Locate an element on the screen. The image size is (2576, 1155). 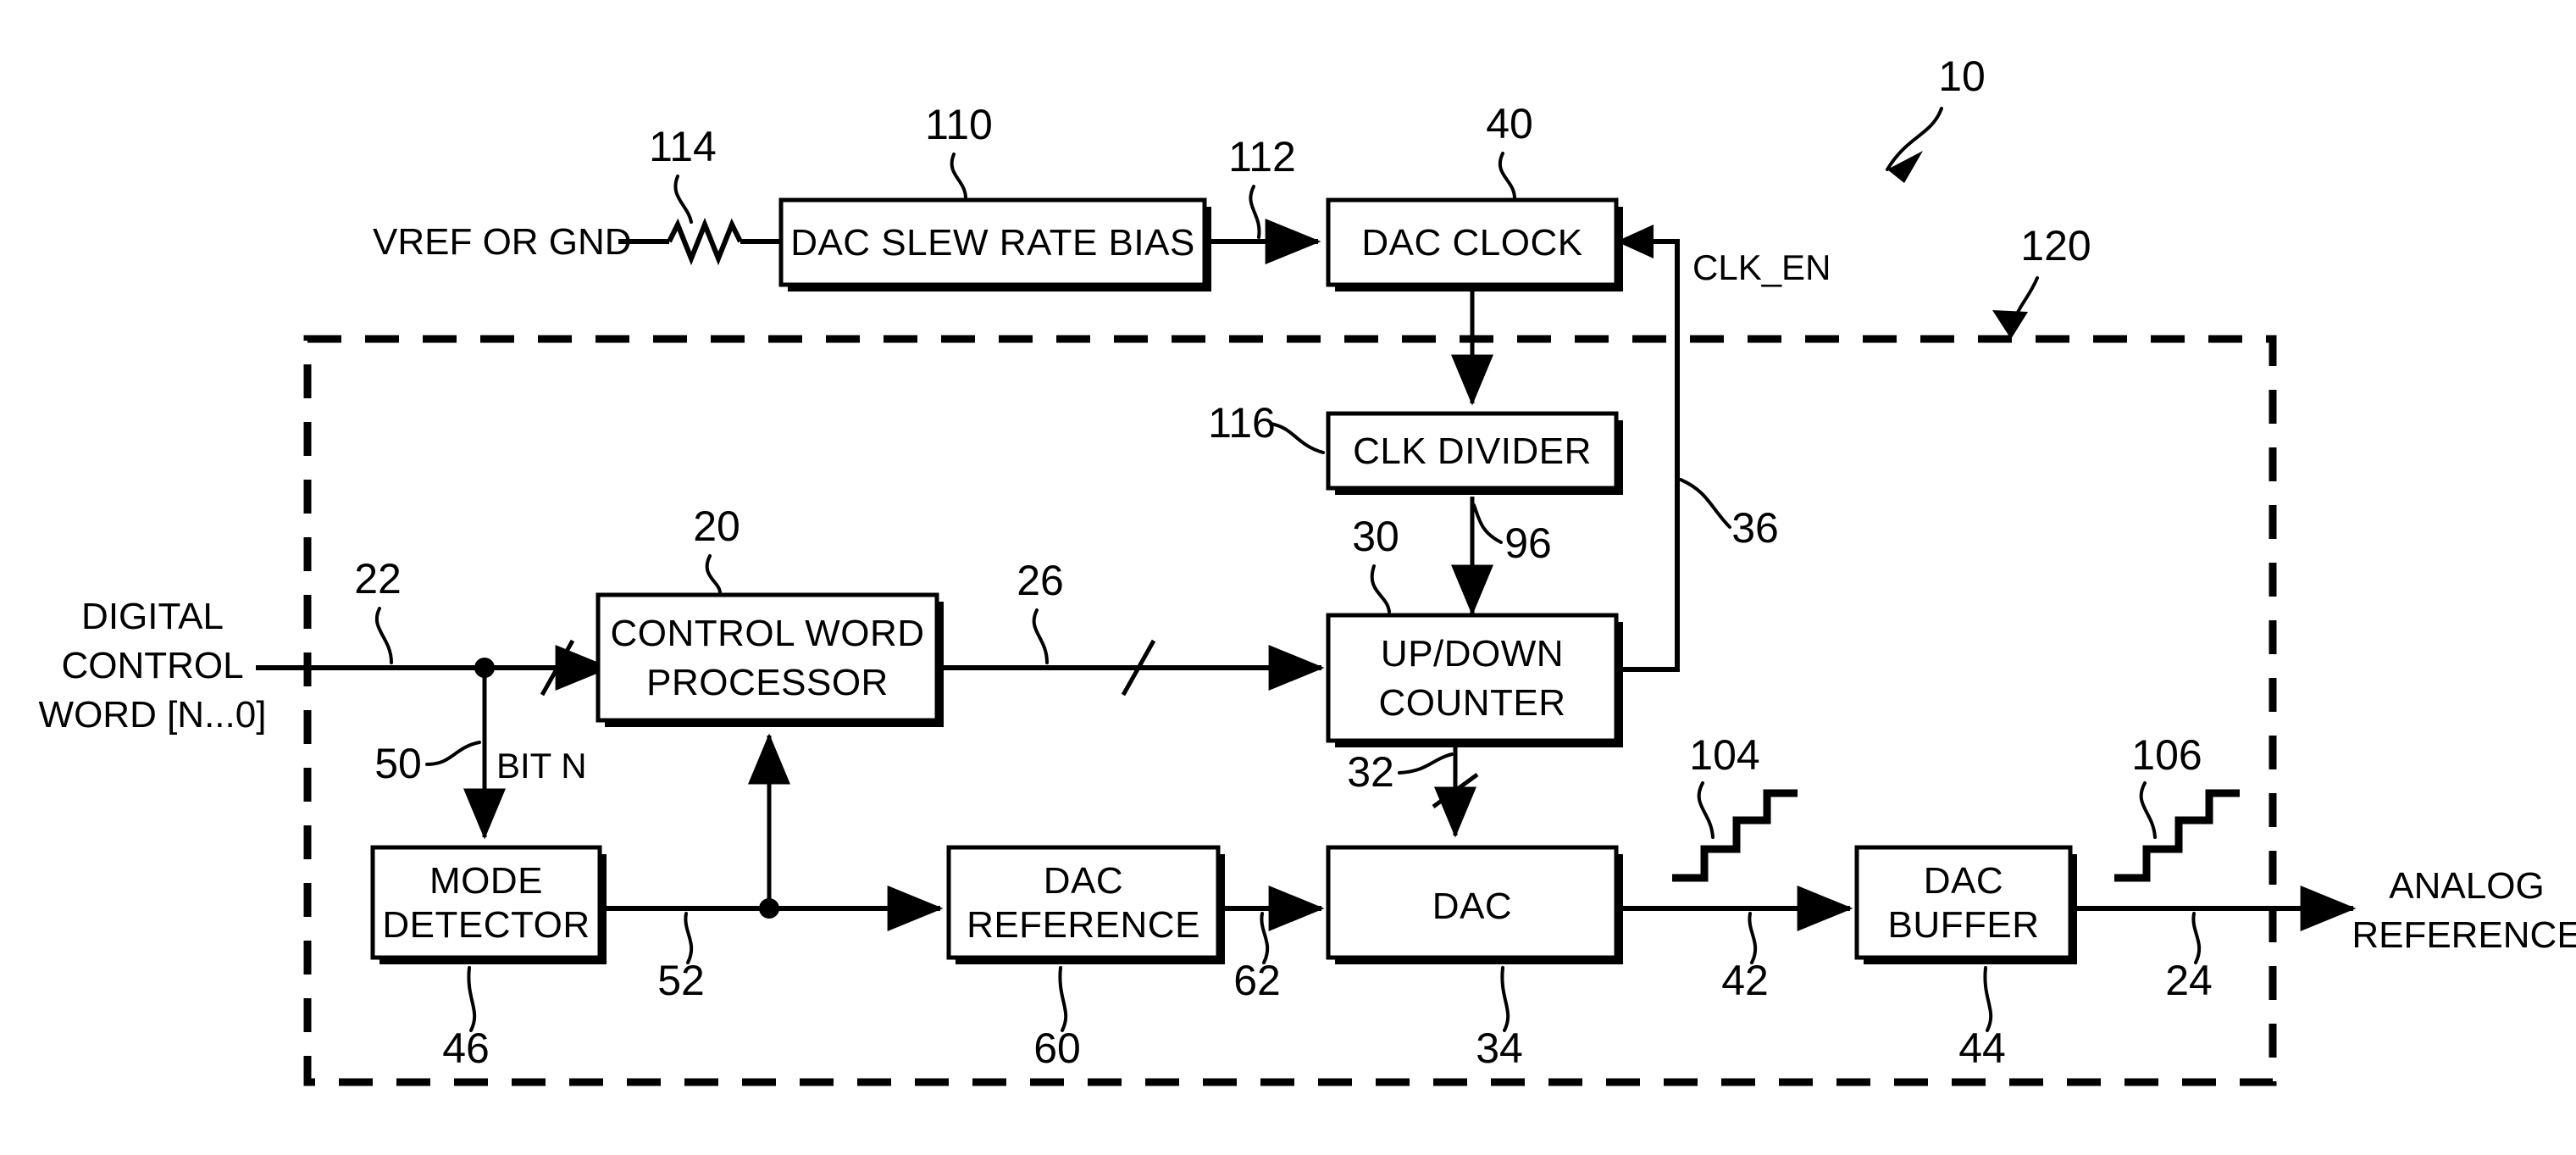
reference-numeral-20: 20 is located at coordinates (716, 526).